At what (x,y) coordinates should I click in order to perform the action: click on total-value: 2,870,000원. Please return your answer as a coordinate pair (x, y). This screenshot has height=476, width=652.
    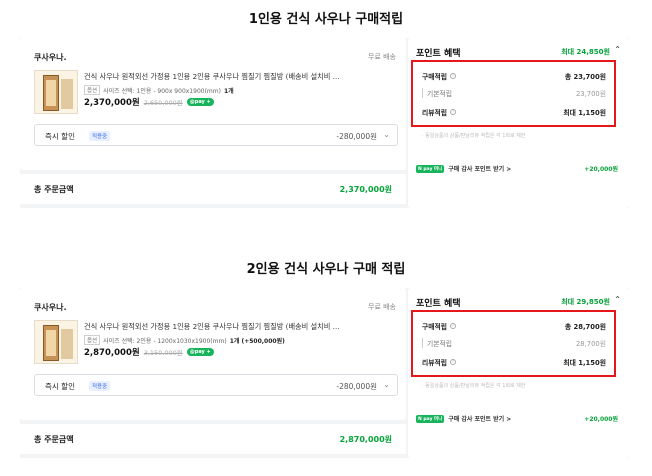
    Looking at the image, I should click on (365, 439).